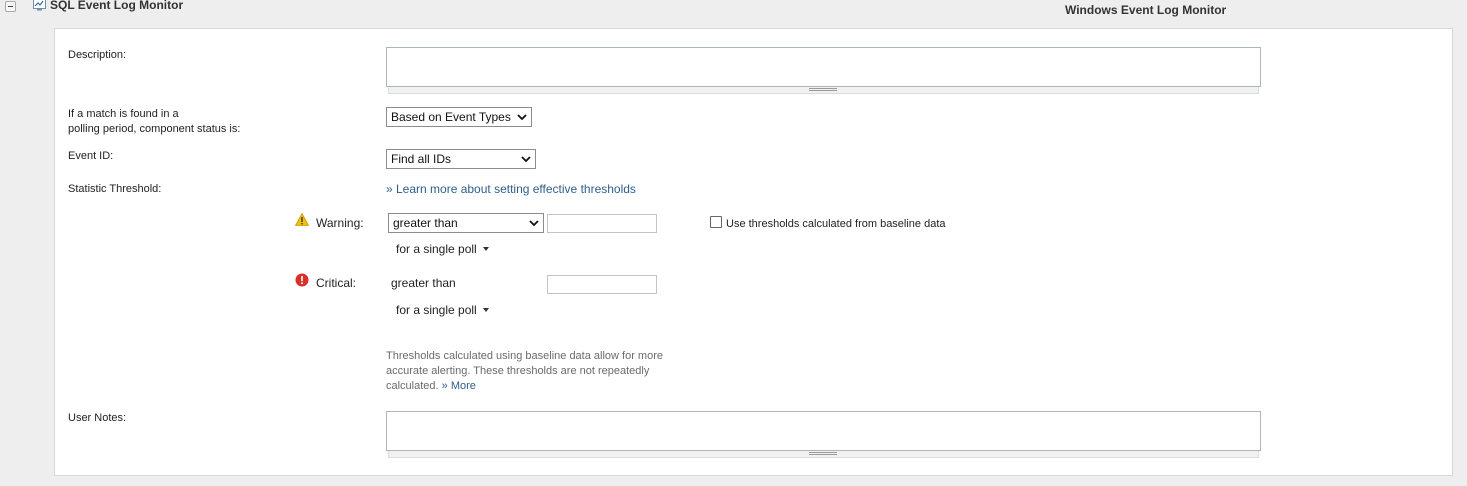  What do you see at coordinates (716, 222) in the screenshot?
I see `baseline-thresholds-checkbox` at bounding box center [716, 222].